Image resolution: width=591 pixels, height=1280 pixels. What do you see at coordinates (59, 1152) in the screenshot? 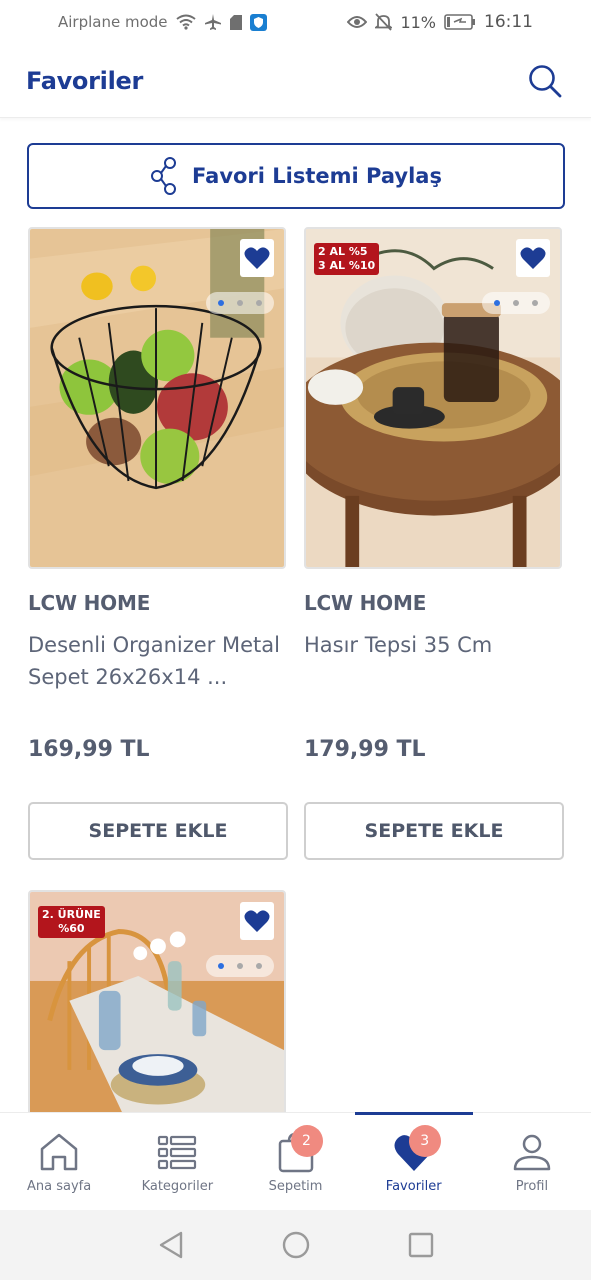
I see `home-icon` at bounding box center [59, 1152].